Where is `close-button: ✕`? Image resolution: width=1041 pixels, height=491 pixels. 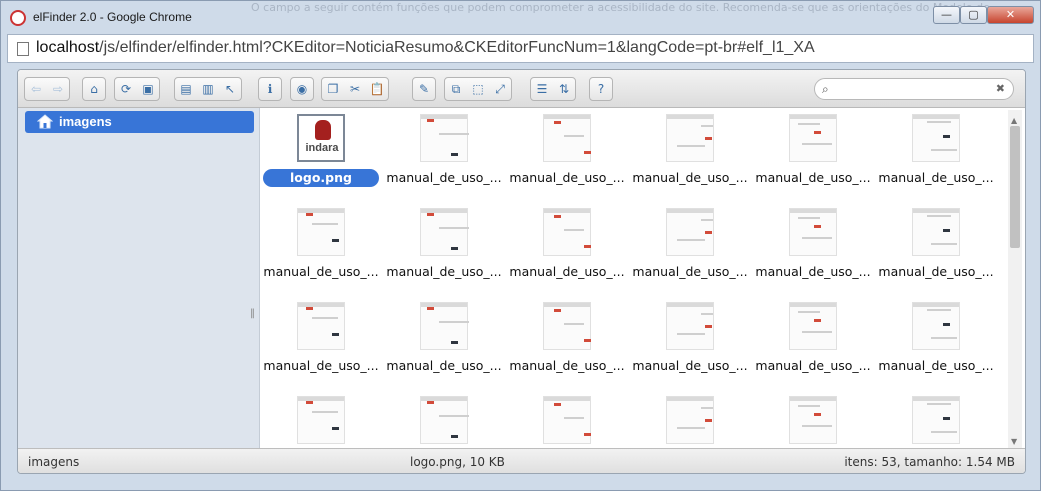
close-button: ✕ is located at coordinates (1010, 15).